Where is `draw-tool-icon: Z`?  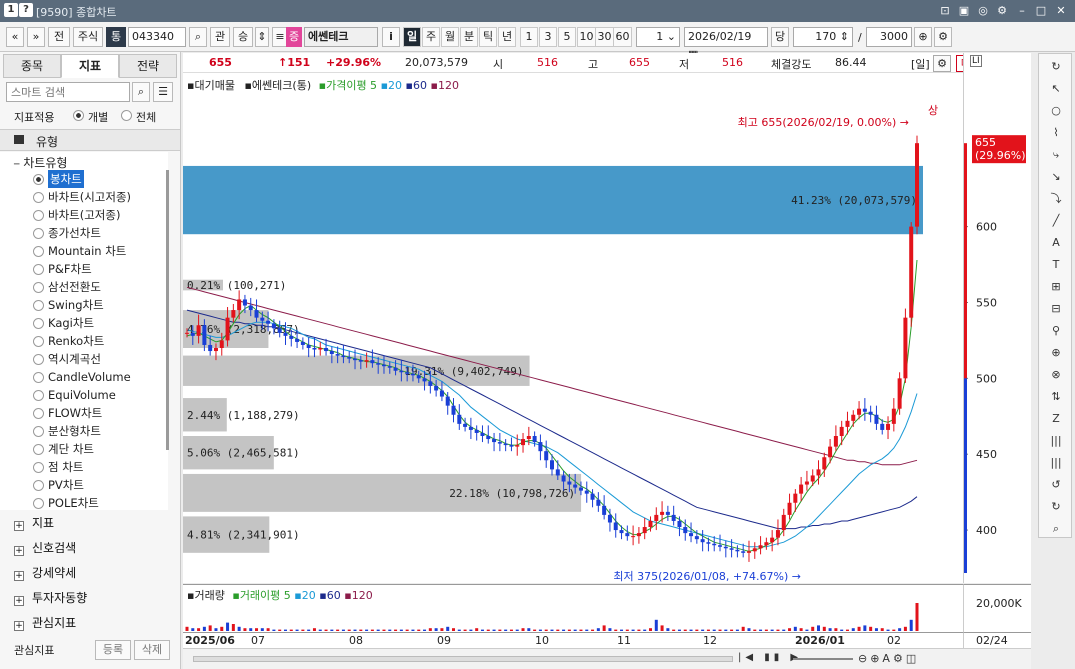
draw-tool-icon: Z is located at coordinates (1056, 419).